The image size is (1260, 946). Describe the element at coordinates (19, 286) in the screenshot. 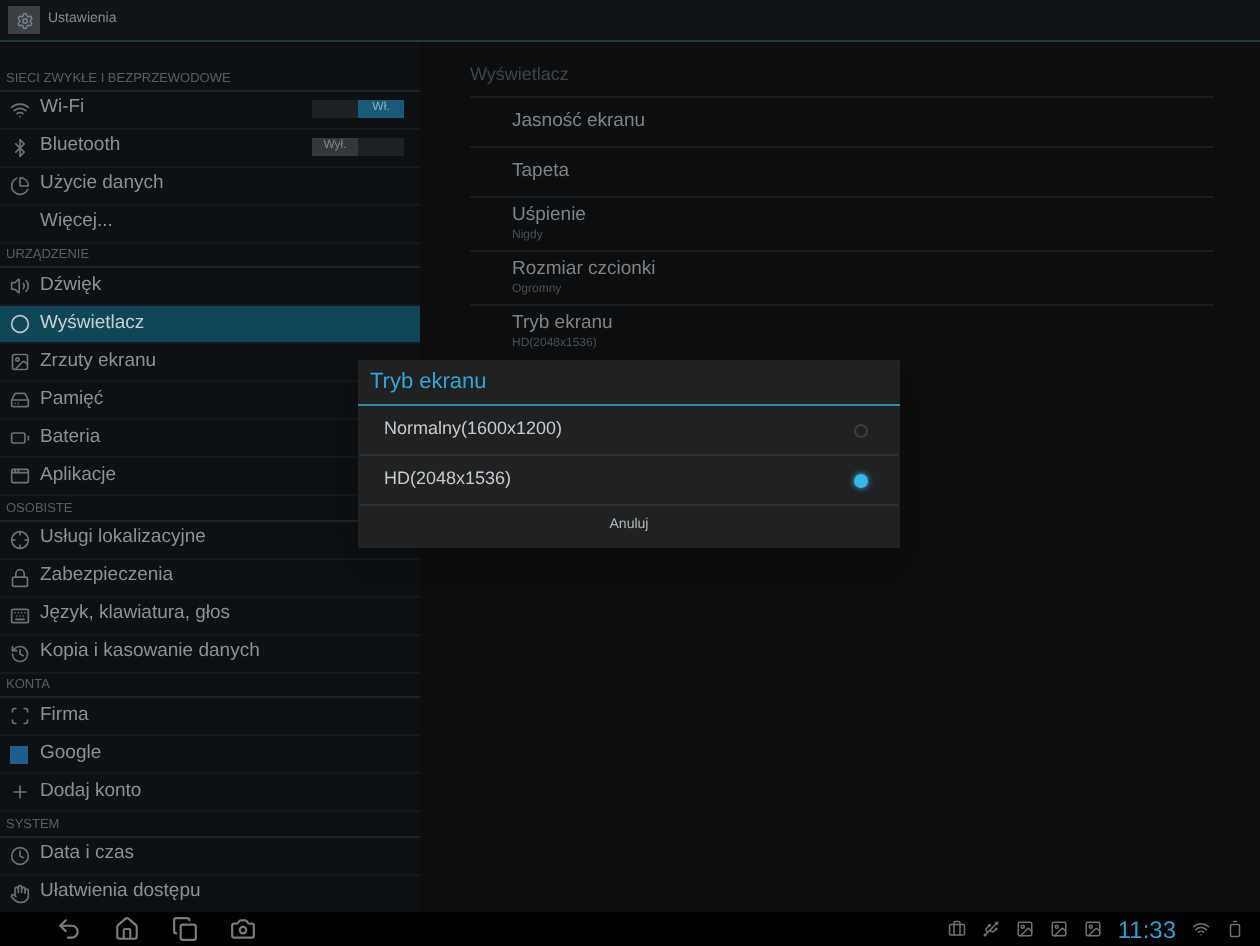

I see `speaker-icon` at that location.